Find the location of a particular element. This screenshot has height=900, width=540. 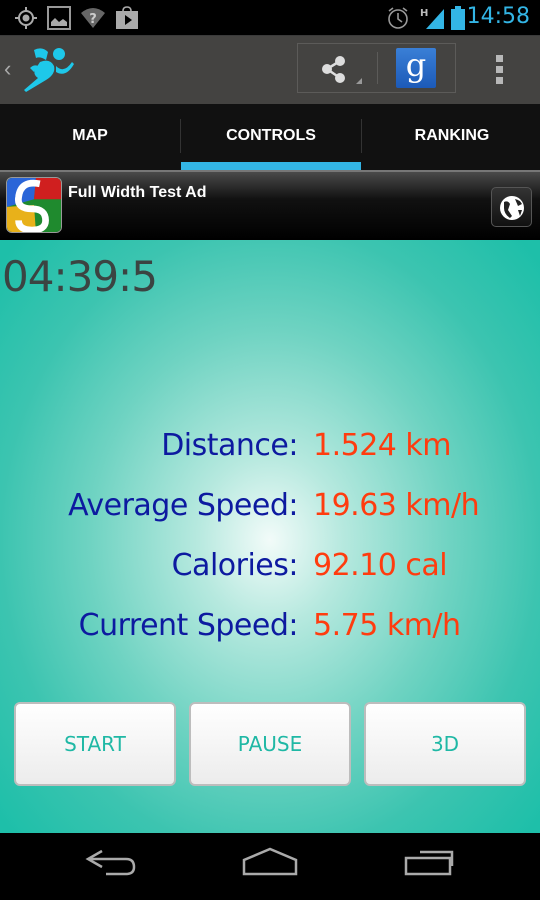

clock: 14:58 is located at coordinates (498, 16).